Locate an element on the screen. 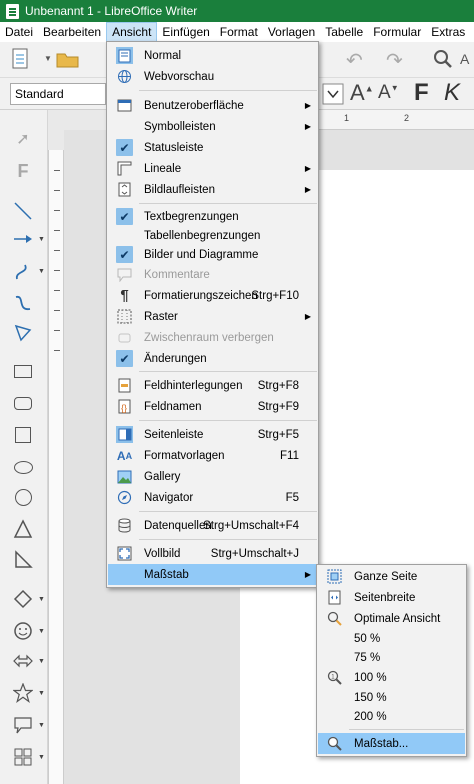 This screenshot has height=784, width=474. zoom-dialog-icon is located at coordinates (334, 743).